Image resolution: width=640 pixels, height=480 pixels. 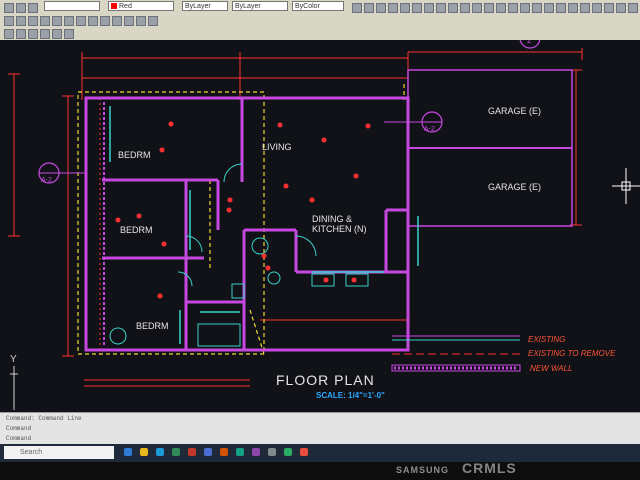 What do you see at coordinates (561, 8) in the screenshot?
I see `line-icon` at bounding box center [561, 8].